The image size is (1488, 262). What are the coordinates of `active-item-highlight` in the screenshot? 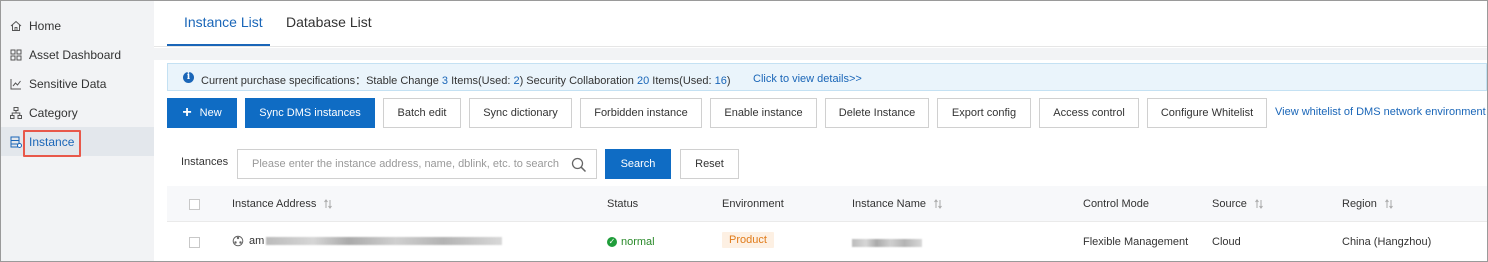 It's located at (52, 143).